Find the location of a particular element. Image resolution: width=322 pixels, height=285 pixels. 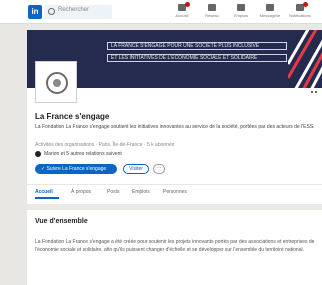

section-divider is located at coordinates (174, 207).